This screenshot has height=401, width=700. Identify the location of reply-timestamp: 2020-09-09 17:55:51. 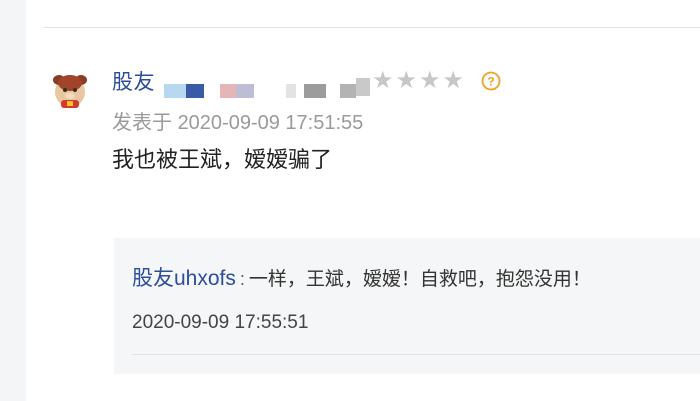
(220, 322).